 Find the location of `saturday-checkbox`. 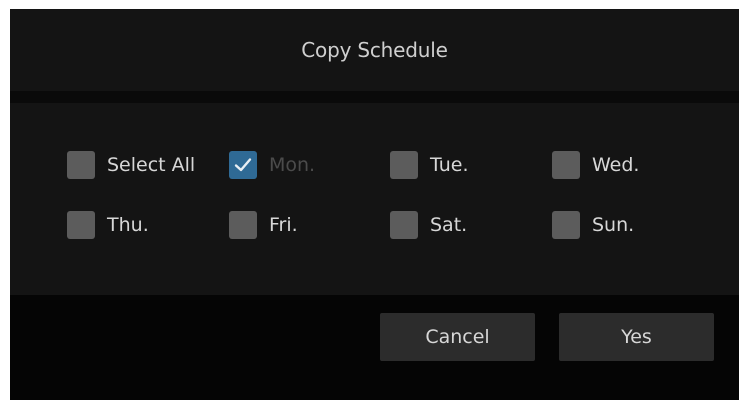

saturday-checkbox is located at coordinates (404, 225).